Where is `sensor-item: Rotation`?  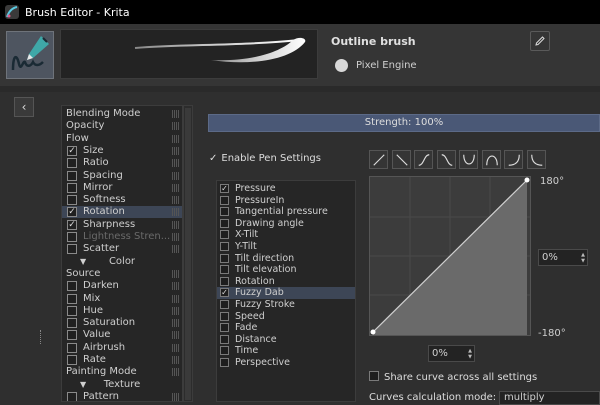 sensor-item: Rotation is located at coordinates (286, 282).